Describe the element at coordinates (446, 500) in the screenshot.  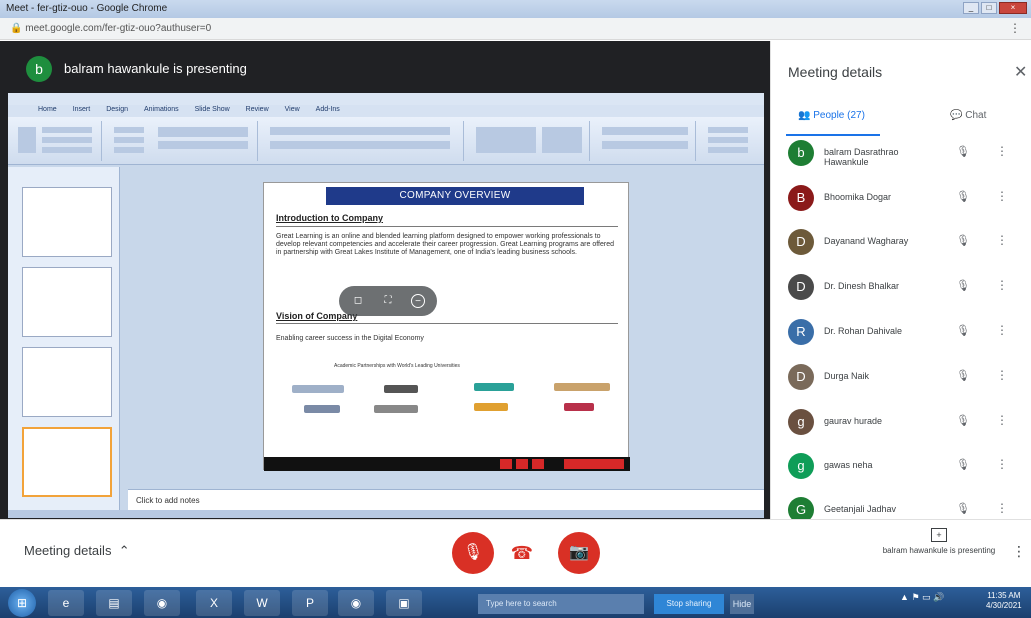
I see `notes-pane: Click to add notes` at that location.